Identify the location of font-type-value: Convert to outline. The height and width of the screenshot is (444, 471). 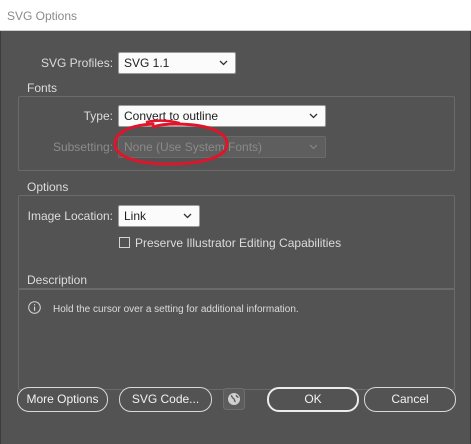
(171, 116).